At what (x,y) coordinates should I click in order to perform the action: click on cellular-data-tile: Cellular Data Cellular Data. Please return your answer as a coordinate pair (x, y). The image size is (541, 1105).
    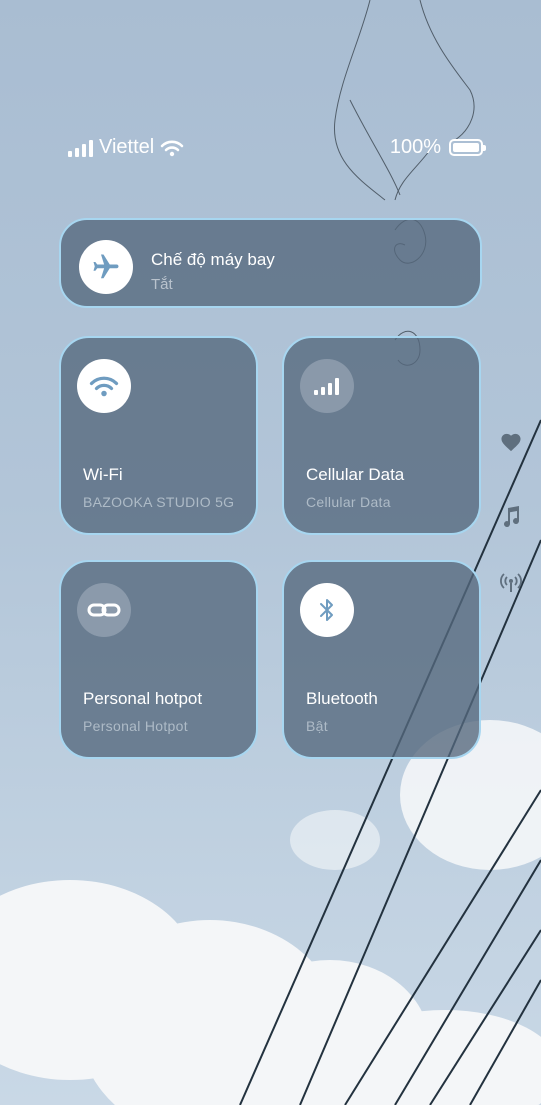
    Looking at the image, I should click on (381, 435).